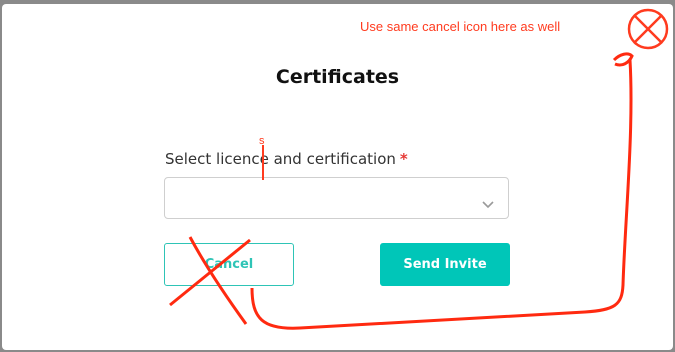 This screenshot has width=675, height=352. I want to click on licence-field-label-text: Select licence and certification, so click(280, 159).